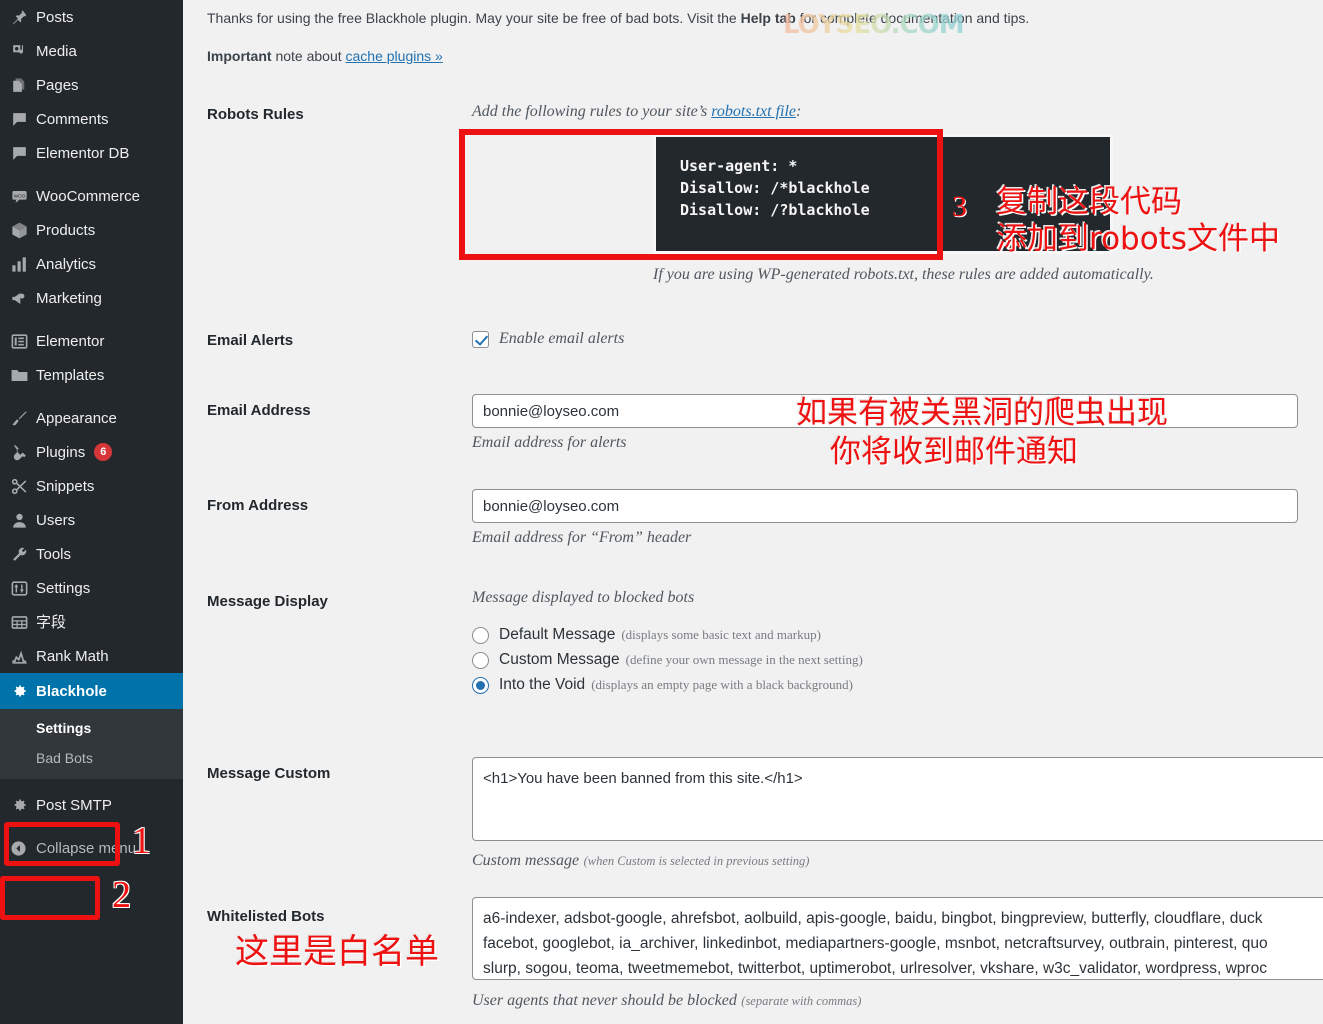 Image resolution: width=1323 pixels, height=1024 pixels. I want to click on sidebar-item-label: Snippets, so click(65, 486).